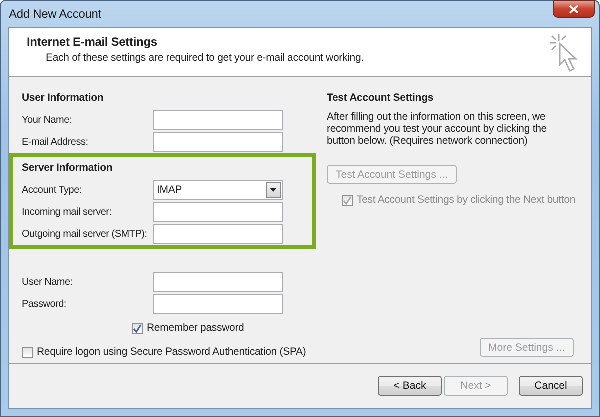 The image size is (600, 417). I want to click on field-label: E-mail Address:, so click(56, 142).